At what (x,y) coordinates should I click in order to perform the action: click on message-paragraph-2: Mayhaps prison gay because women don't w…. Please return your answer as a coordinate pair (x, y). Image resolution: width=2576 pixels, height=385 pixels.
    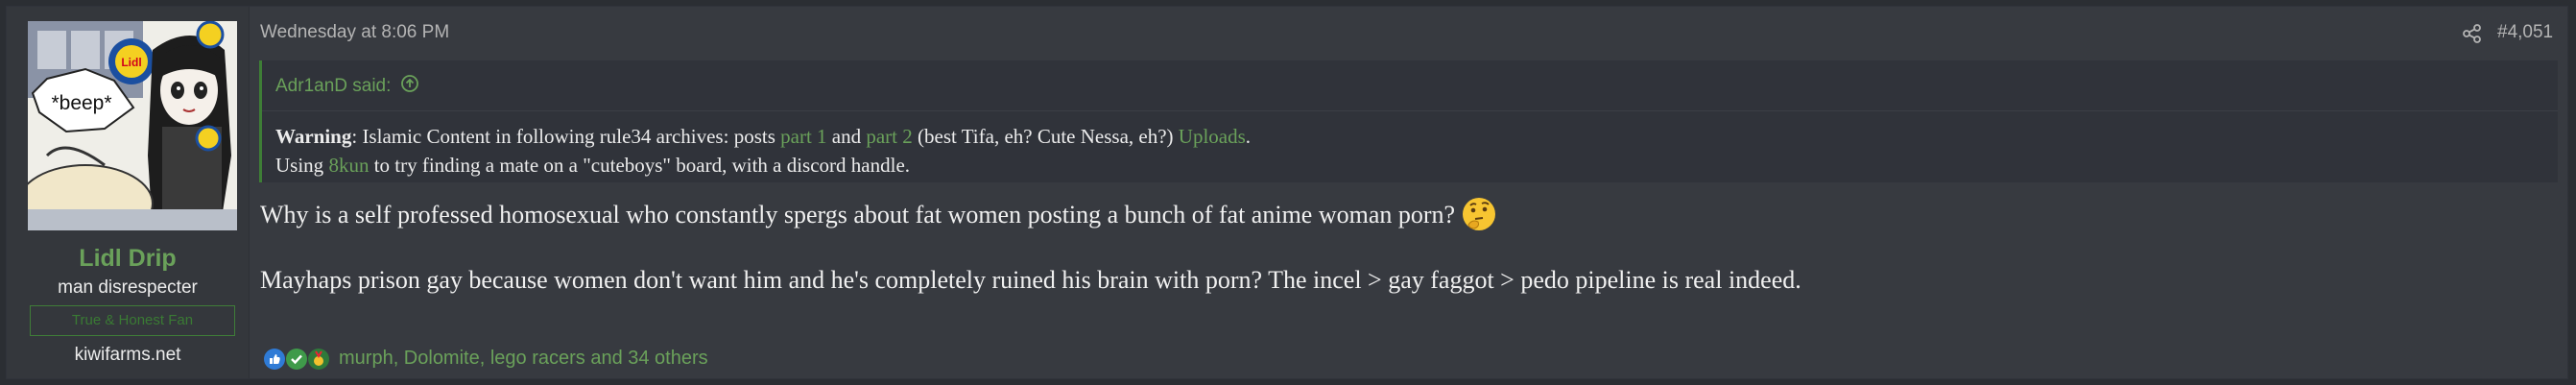
    Looking at the image, I should click on (1030, 280).